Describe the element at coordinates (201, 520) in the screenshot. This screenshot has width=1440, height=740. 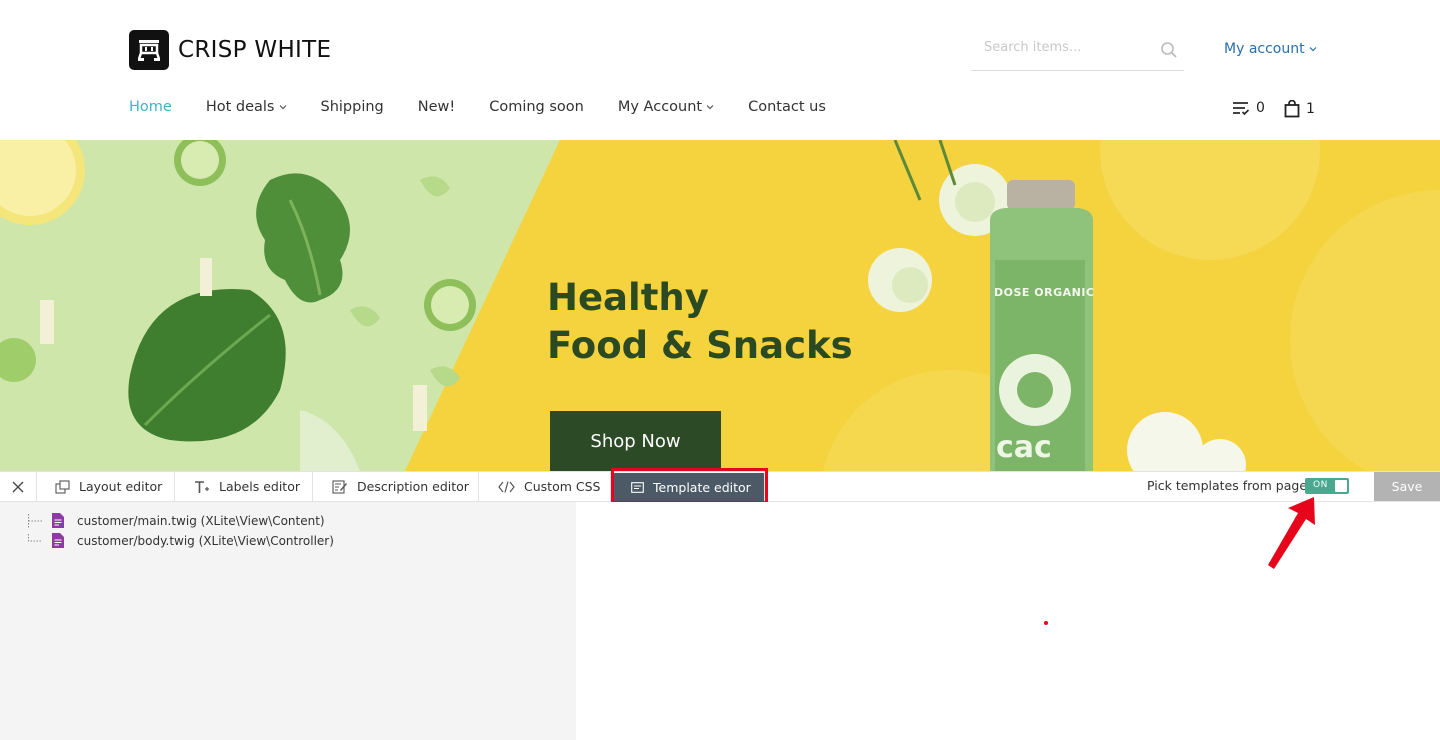
I see `template-path: customer/main.twig (XLite\View\Content)` at that location.